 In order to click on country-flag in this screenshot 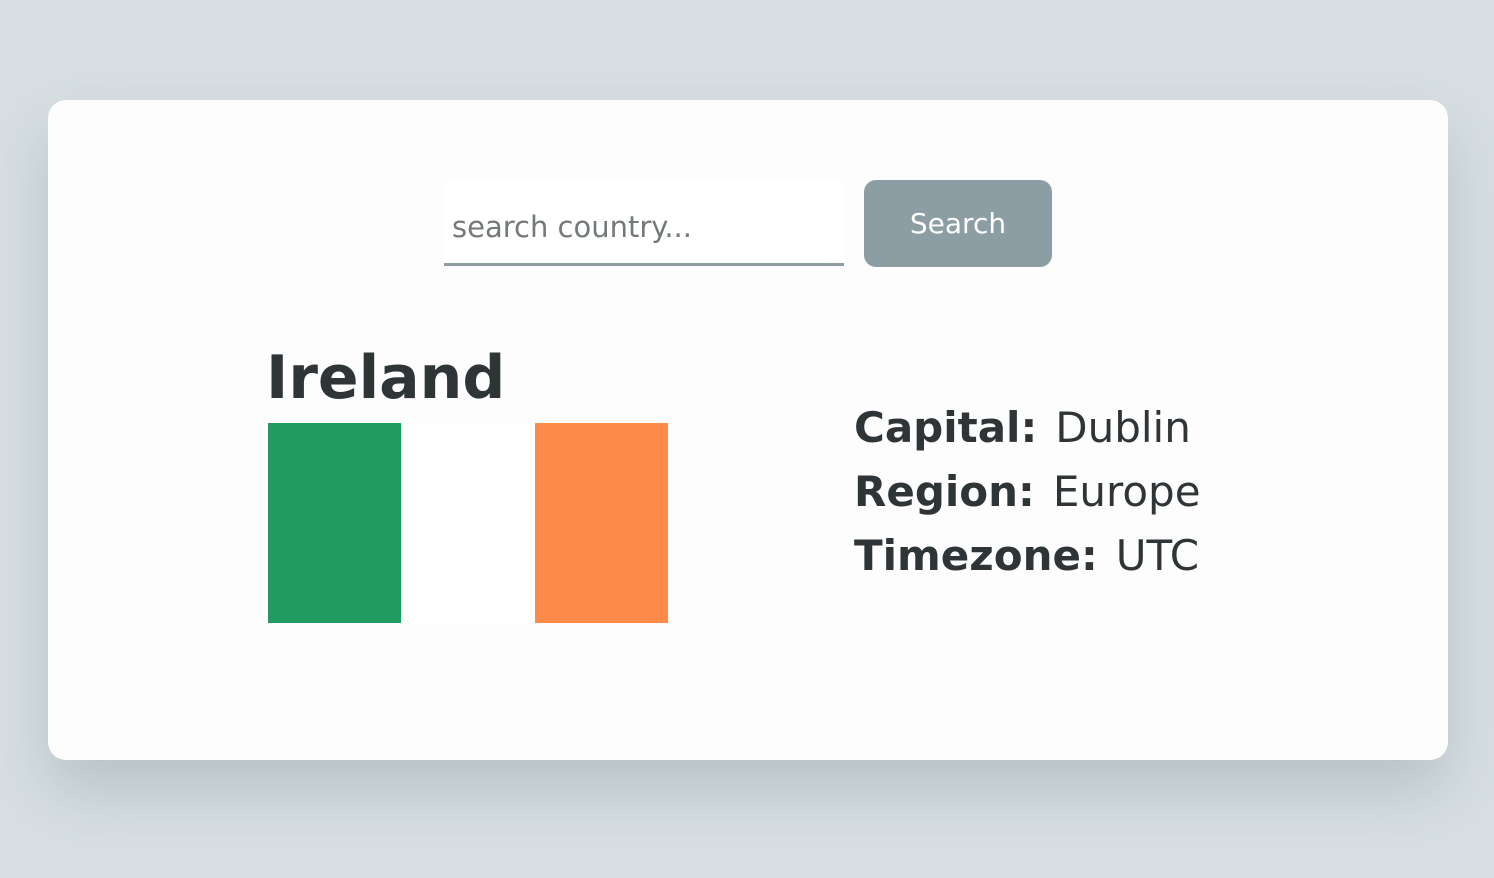, I will do `click(468, 523)`.